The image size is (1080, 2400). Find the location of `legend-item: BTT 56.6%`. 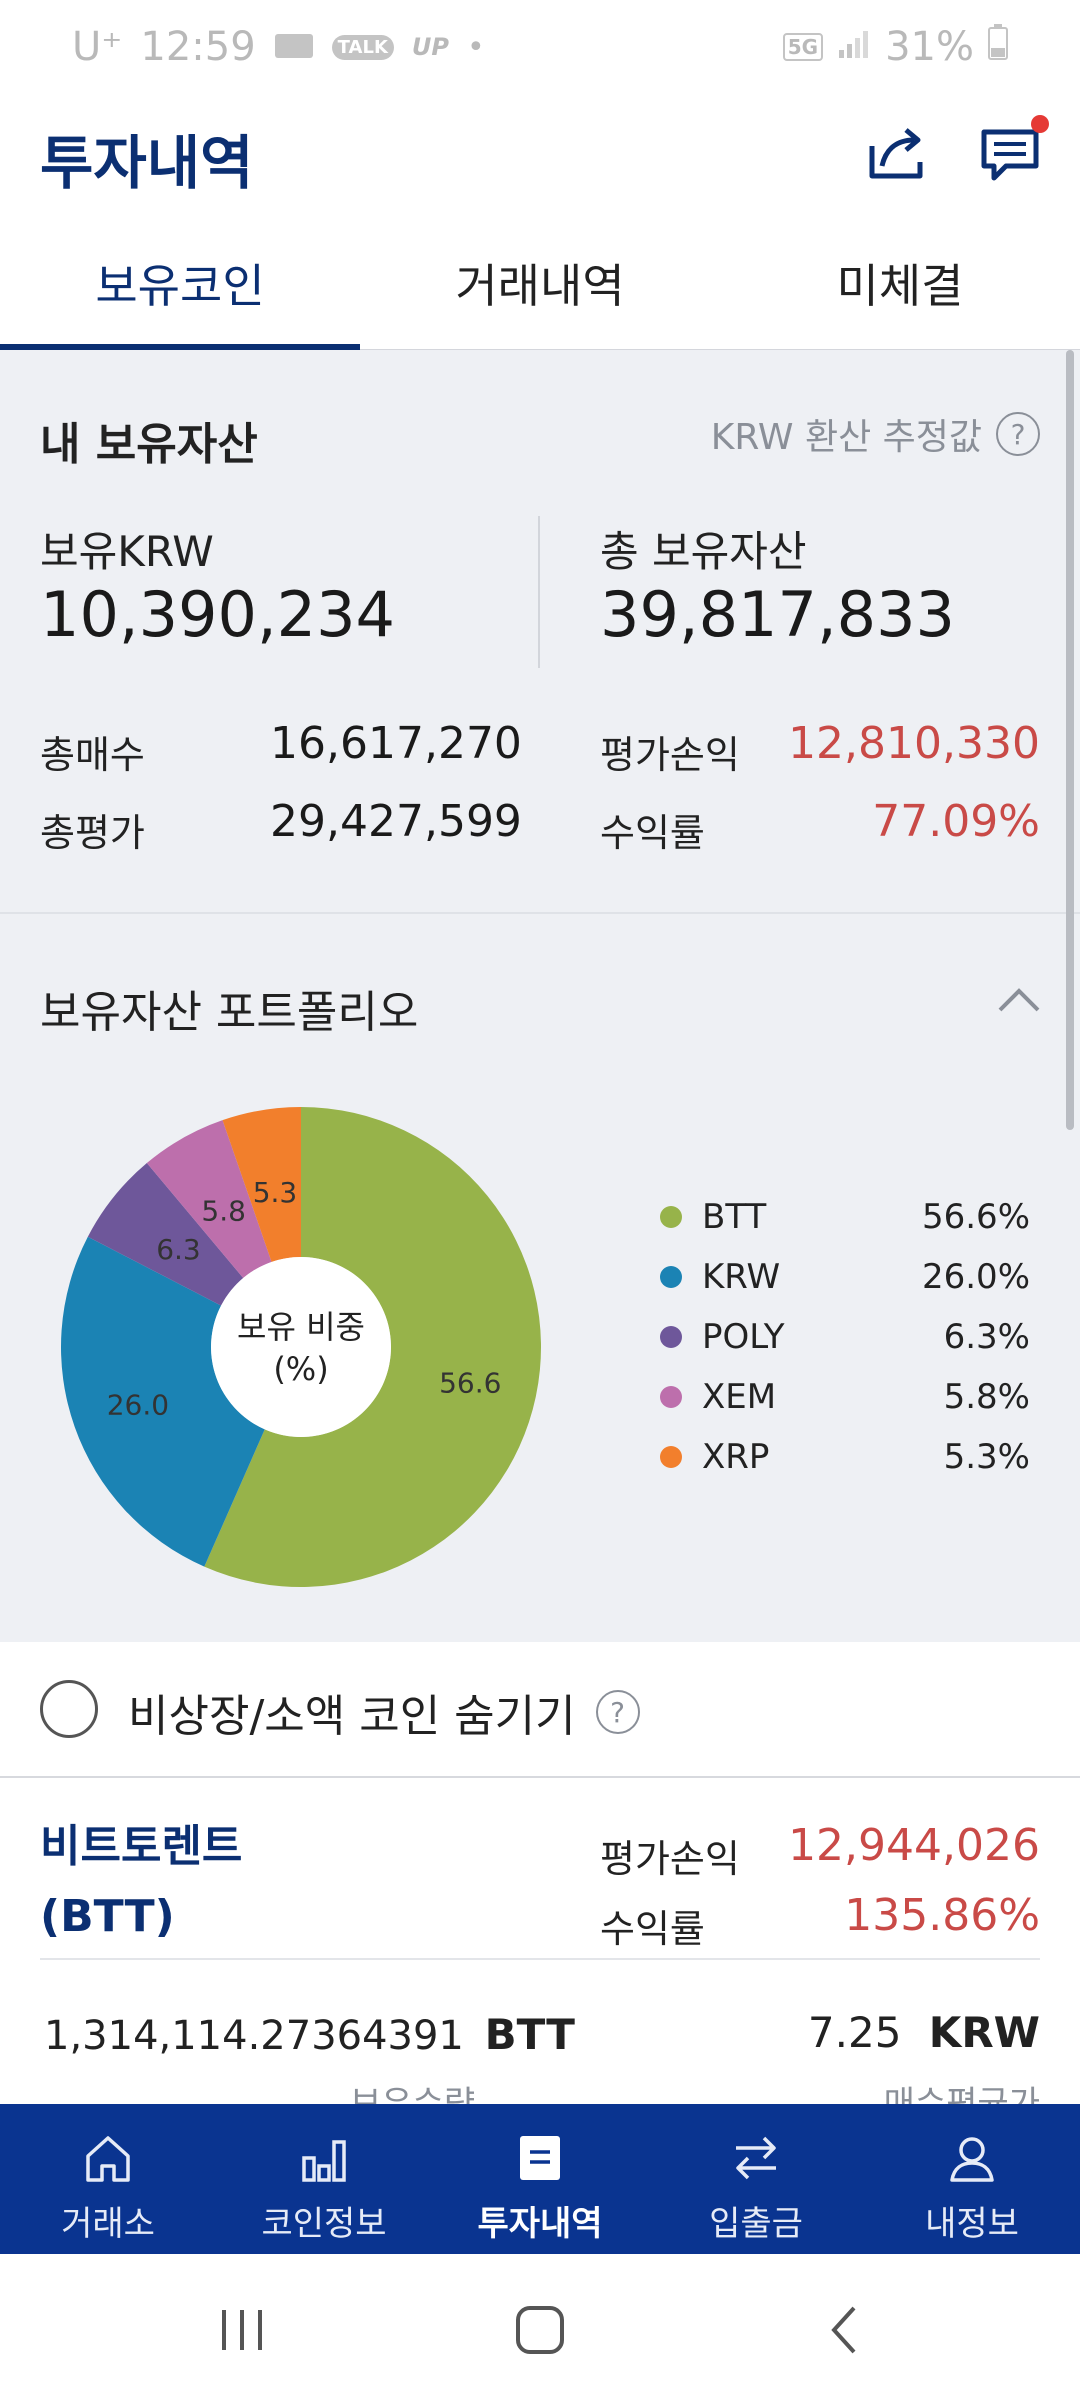

legend-item: BTT 56.6% is located at coordinates (845, 1217).